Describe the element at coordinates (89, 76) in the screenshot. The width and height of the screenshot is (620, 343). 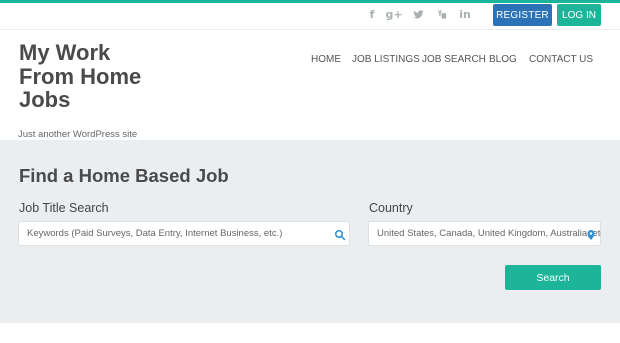
I see `site-title: My Work From Home Jobs` at that location.